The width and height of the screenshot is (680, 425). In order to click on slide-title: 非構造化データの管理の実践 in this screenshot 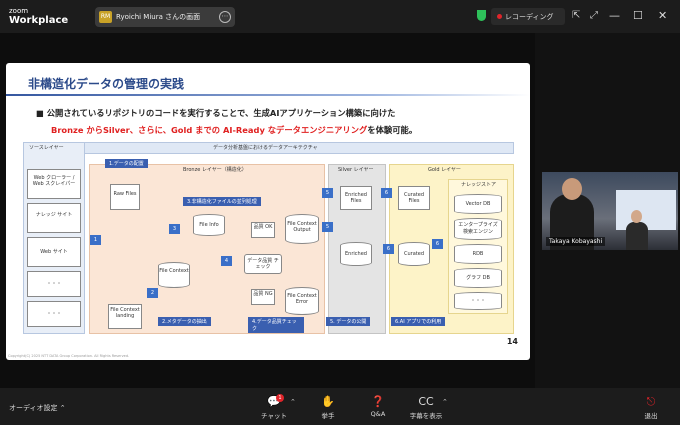, I will do `click(106, 84)`.